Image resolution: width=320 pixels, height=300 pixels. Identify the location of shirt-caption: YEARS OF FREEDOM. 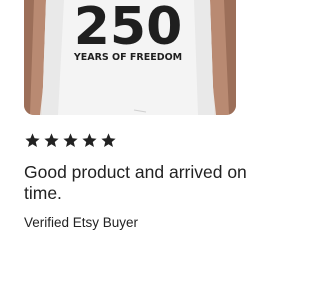
(127, 57).